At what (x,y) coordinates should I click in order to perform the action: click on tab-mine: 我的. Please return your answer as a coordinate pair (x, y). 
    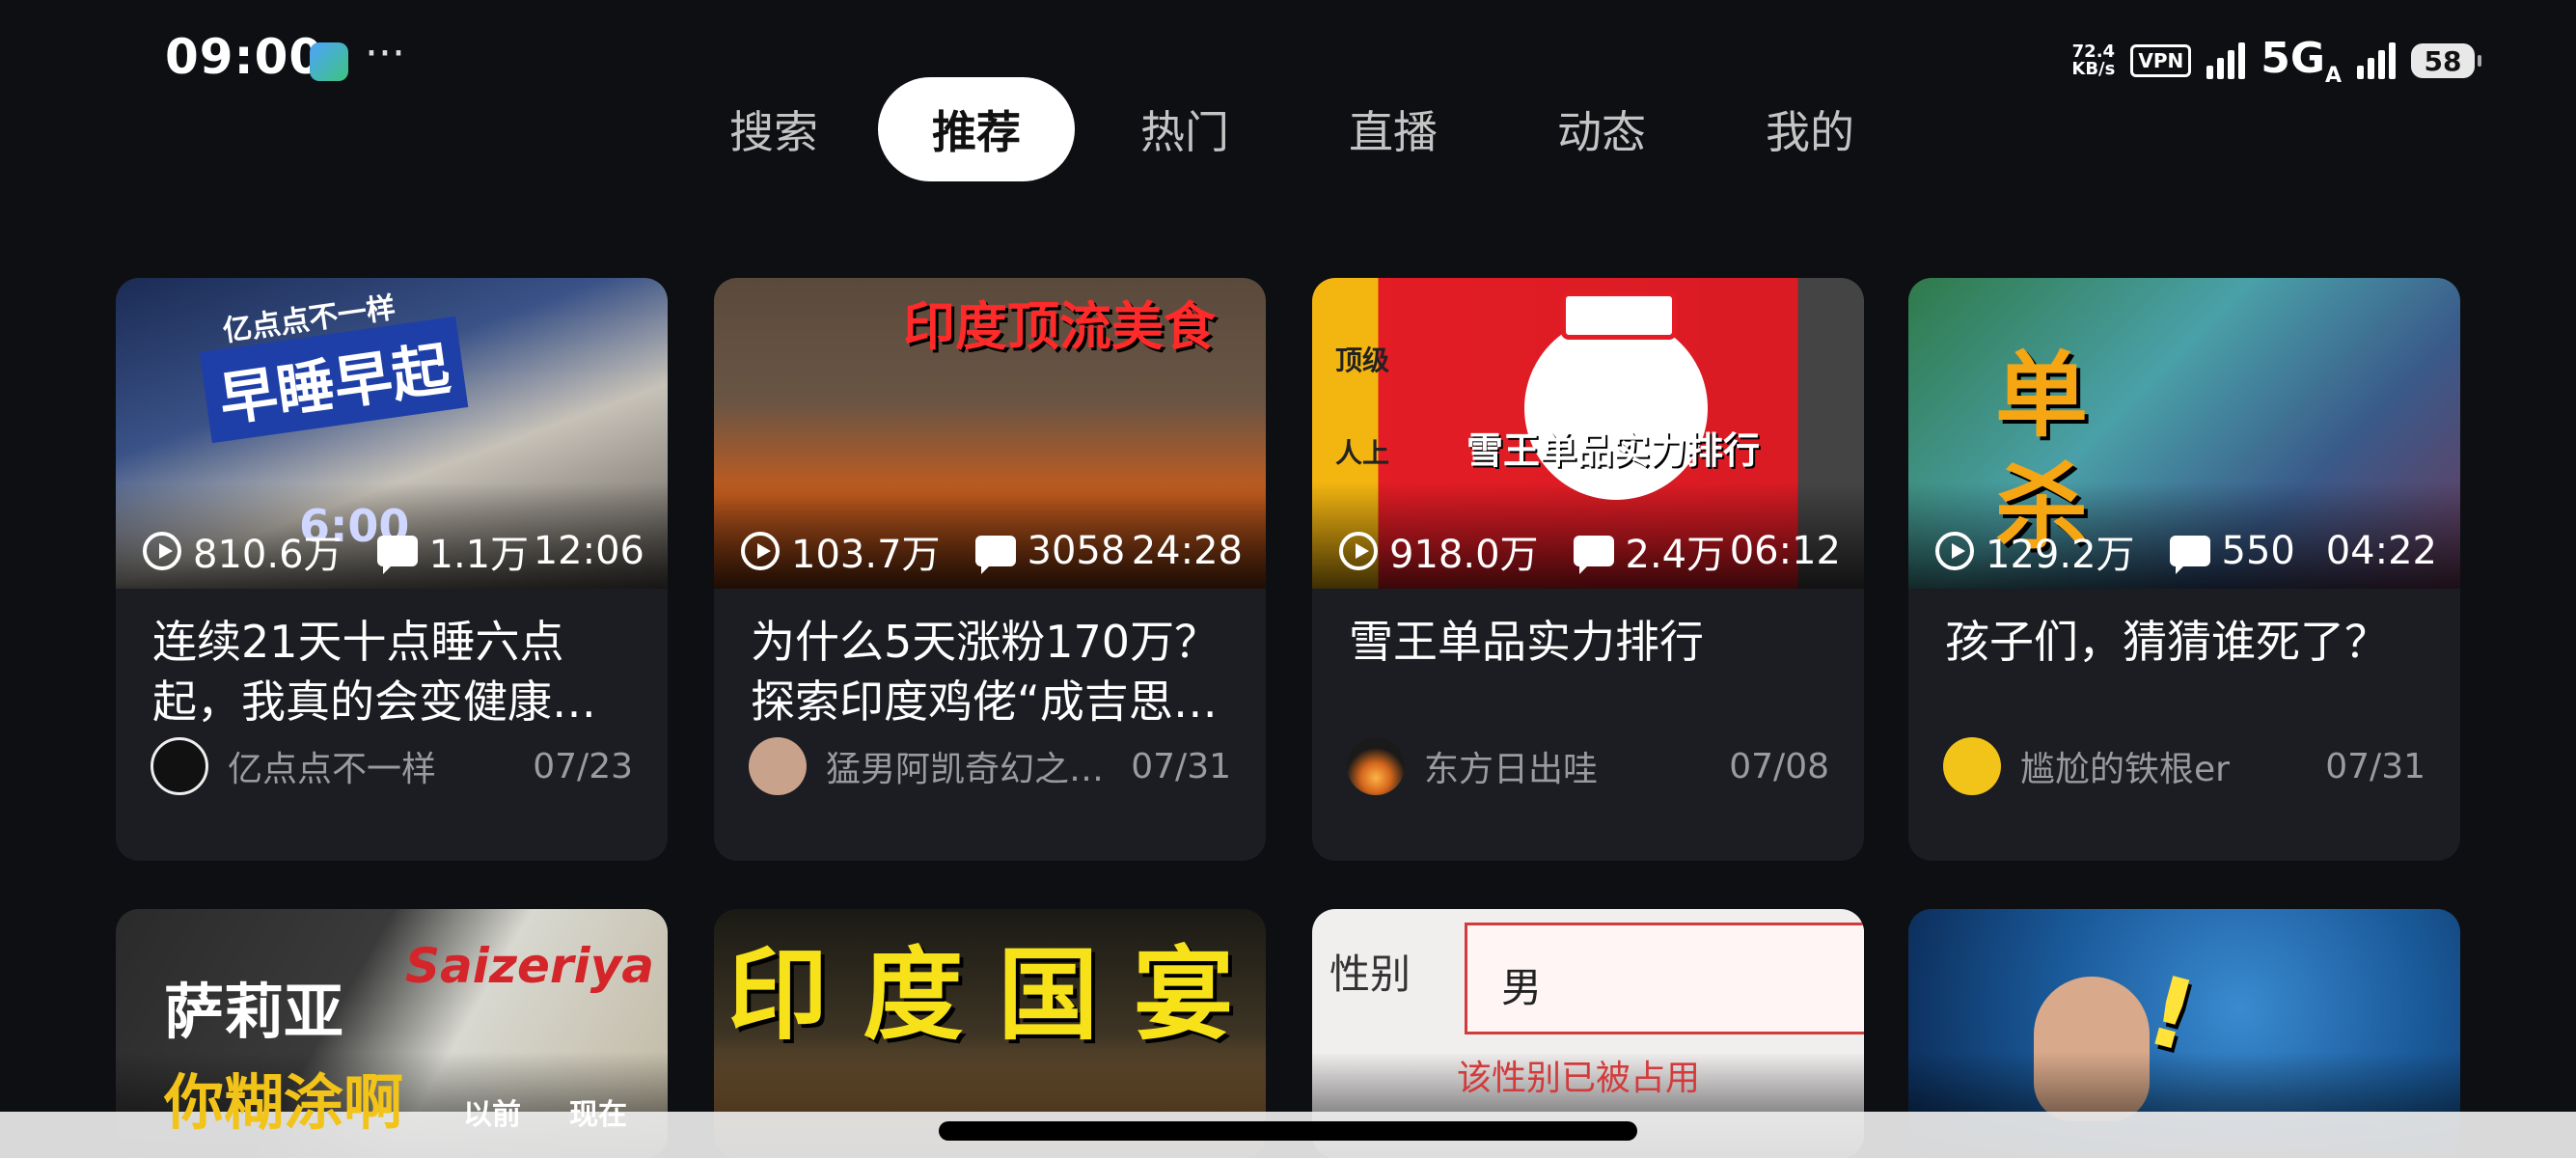
    Looking at the image, I should click on (1810, 129).